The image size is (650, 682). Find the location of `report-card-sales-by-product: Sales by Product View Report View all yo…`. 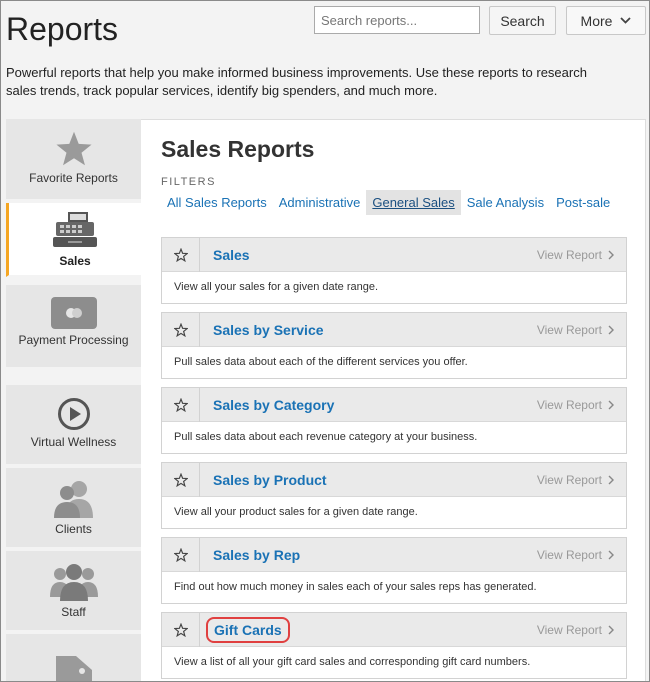

report-card-sales-by-product: Sales by Product View Report View all yo… is located at coordinates (394, 495).